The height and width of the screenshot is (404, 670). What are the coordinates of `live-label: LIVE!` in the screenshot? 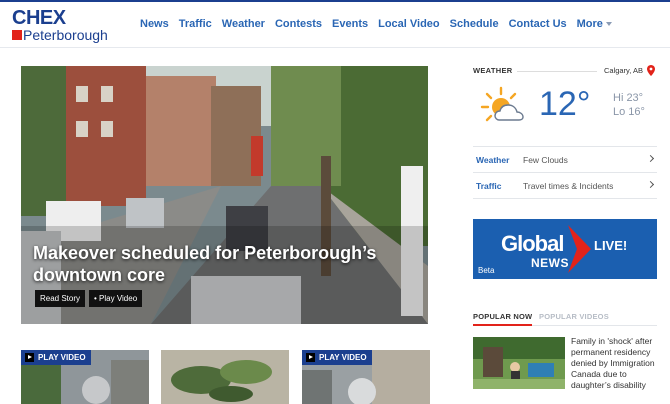 It's located at (611, 245).